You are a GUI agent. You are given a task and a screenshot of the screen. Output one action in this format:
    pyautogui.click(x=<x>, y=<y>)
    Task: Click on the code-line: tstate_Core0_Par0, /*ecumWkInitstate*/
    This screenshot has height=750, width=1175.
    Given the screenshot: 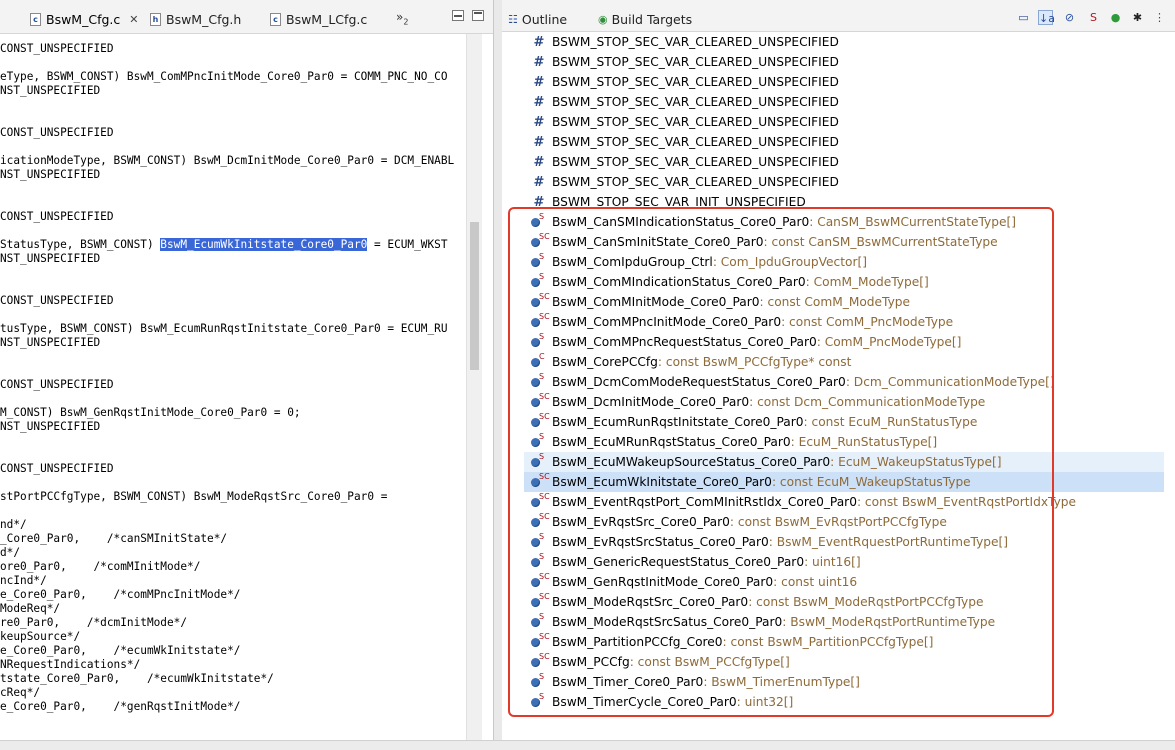 What is the action you would take?
    pyautogui.click(x=233, y=679)
    